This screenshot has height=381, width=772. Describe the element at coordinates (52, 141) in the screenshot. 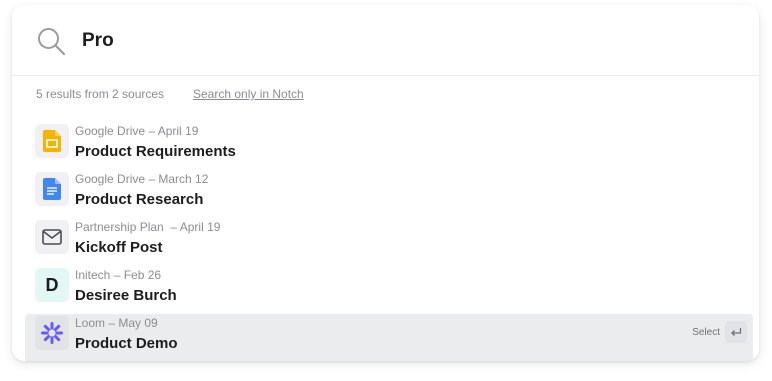

I see `google-slides-icon` at that location.